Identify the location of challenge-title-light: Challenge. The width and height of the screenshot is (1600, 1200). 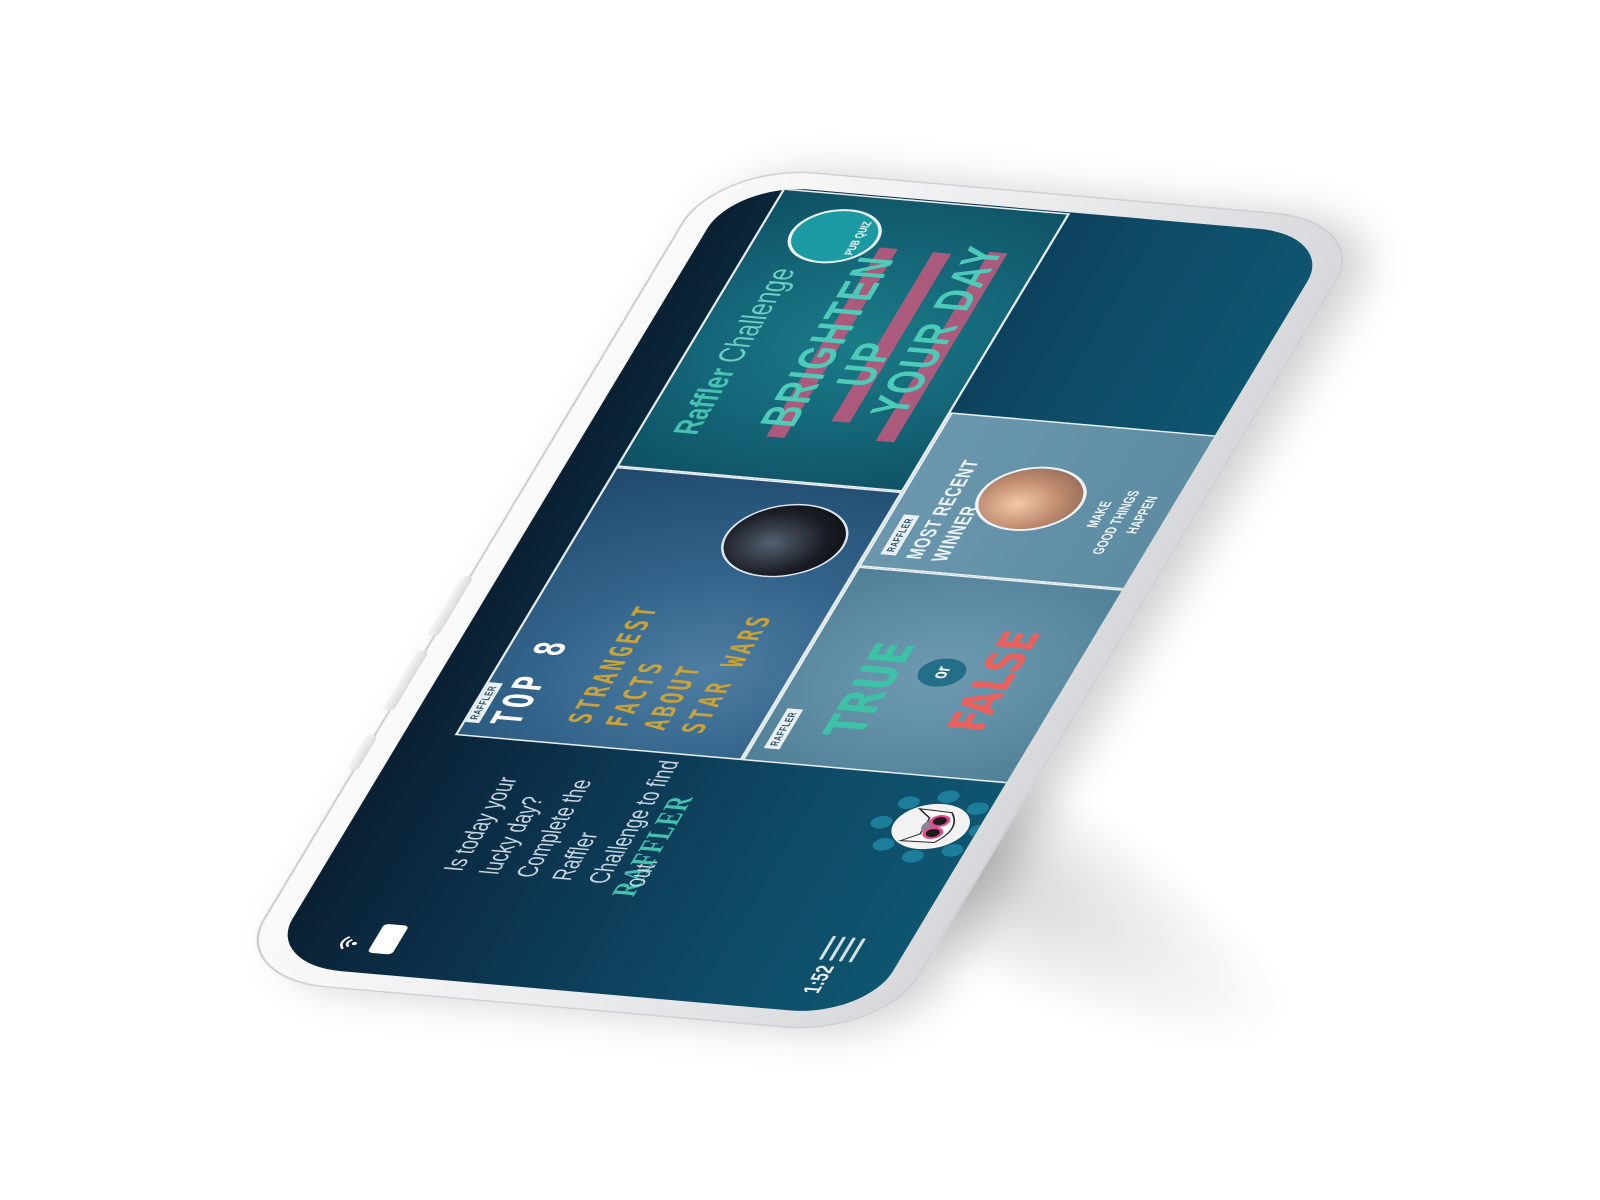
(756, 315).